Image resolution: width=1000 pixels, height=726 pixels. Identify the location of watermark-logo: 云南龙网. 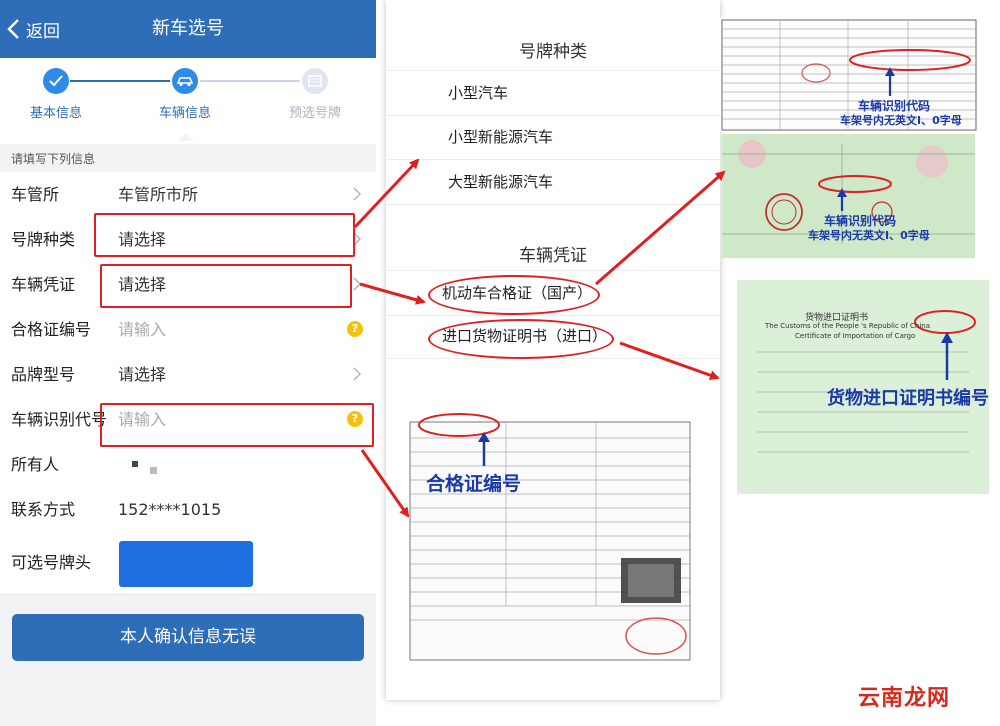
(904, 698).